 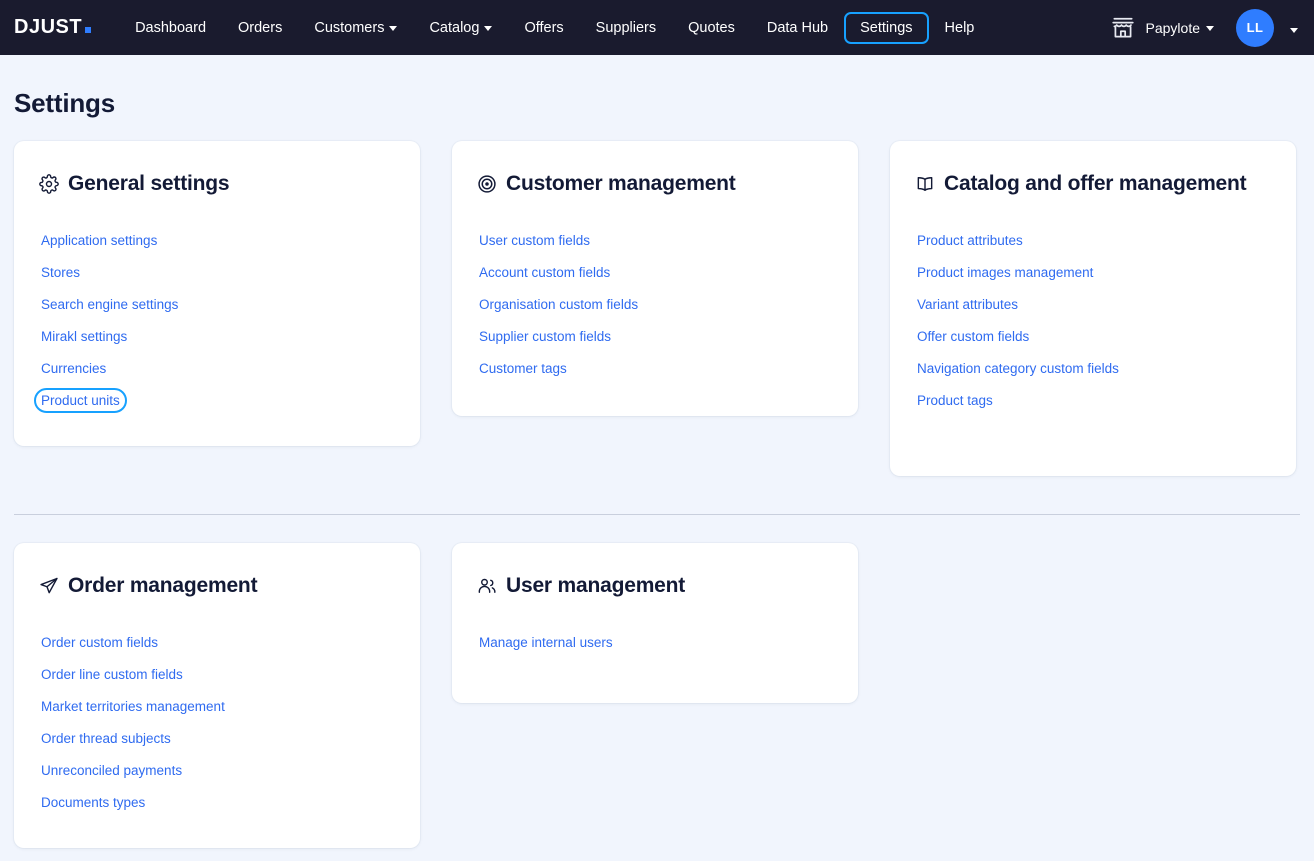 I want to click on avatar: LL, so click(x=1255, y=27).